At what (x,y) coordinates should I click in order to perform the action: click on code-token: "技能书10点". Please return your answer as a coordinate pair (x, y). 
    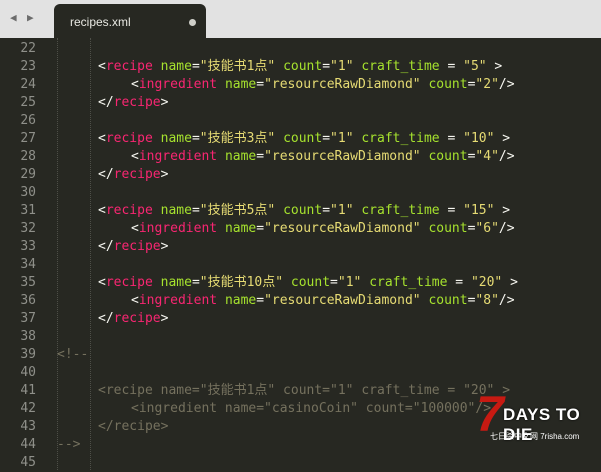
    Looking at the image, I should click on (241, 282).